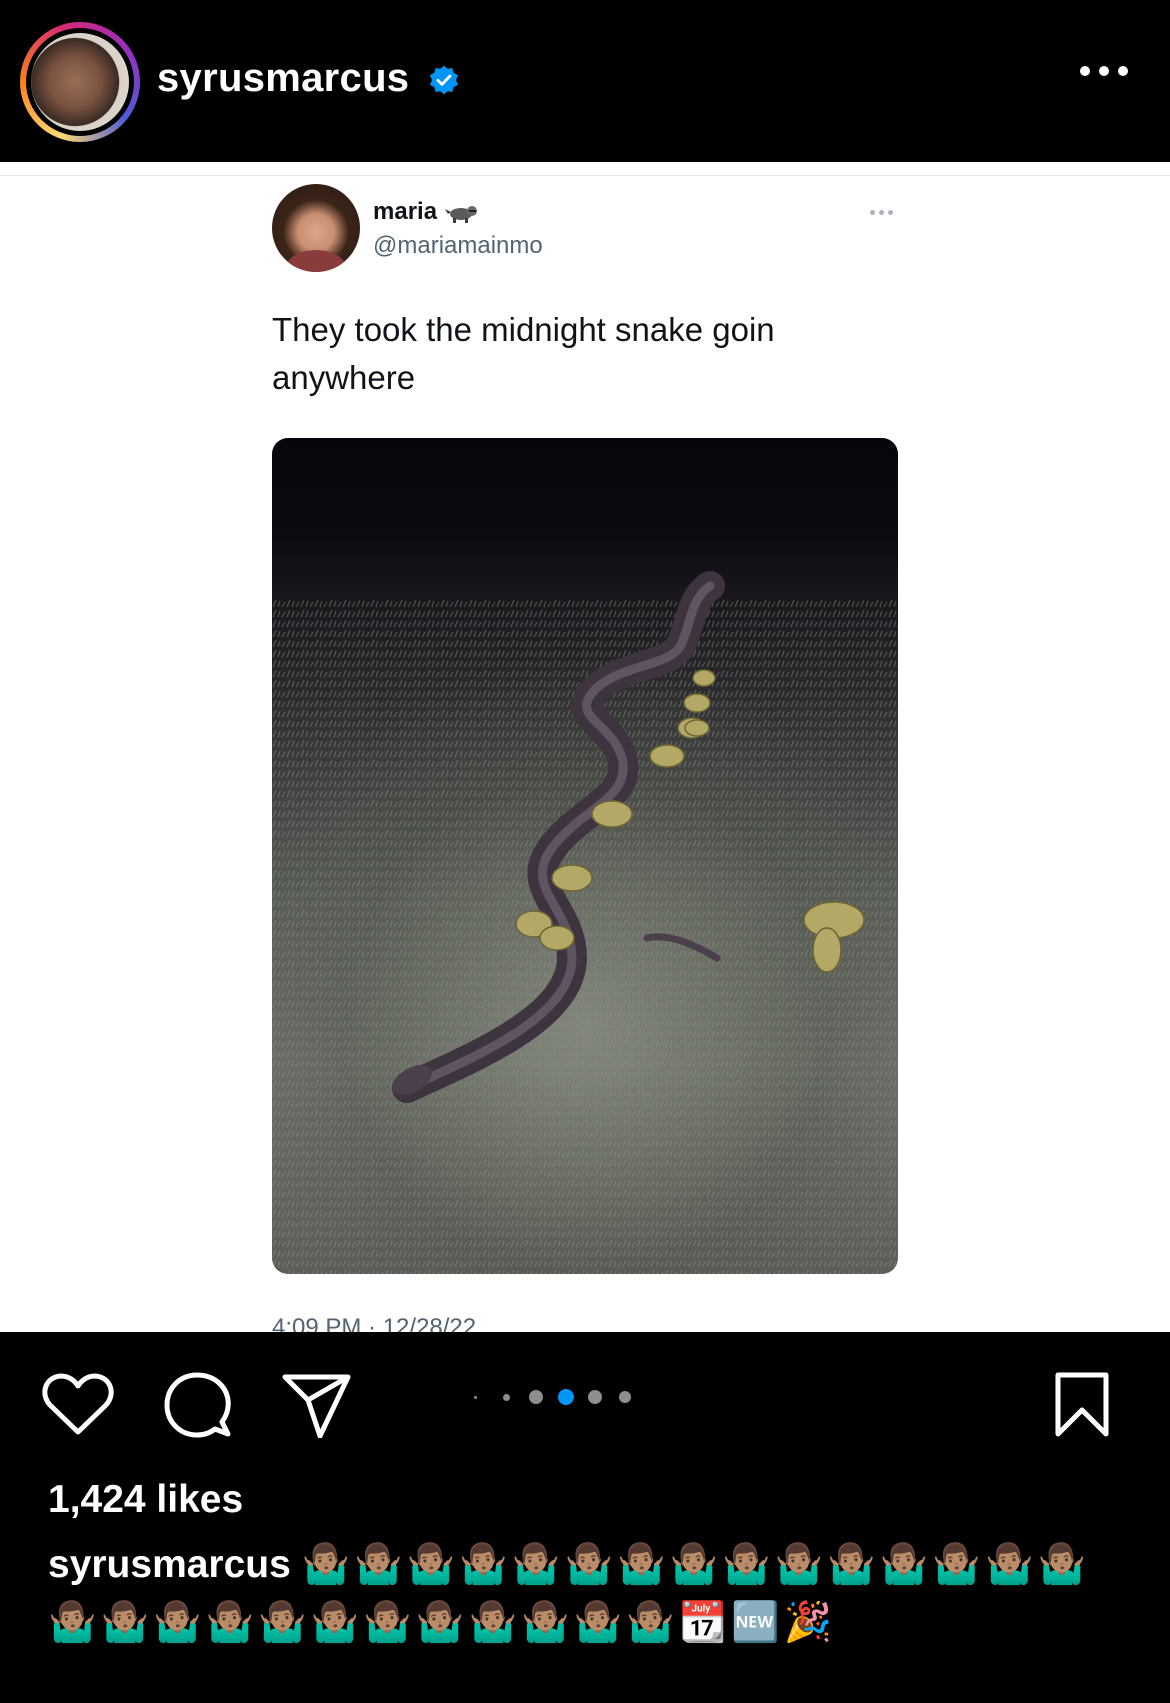 The height and width of the screenshot is (1703, 1170). I want to click on carousel-dot-active, so click(566, 1397).